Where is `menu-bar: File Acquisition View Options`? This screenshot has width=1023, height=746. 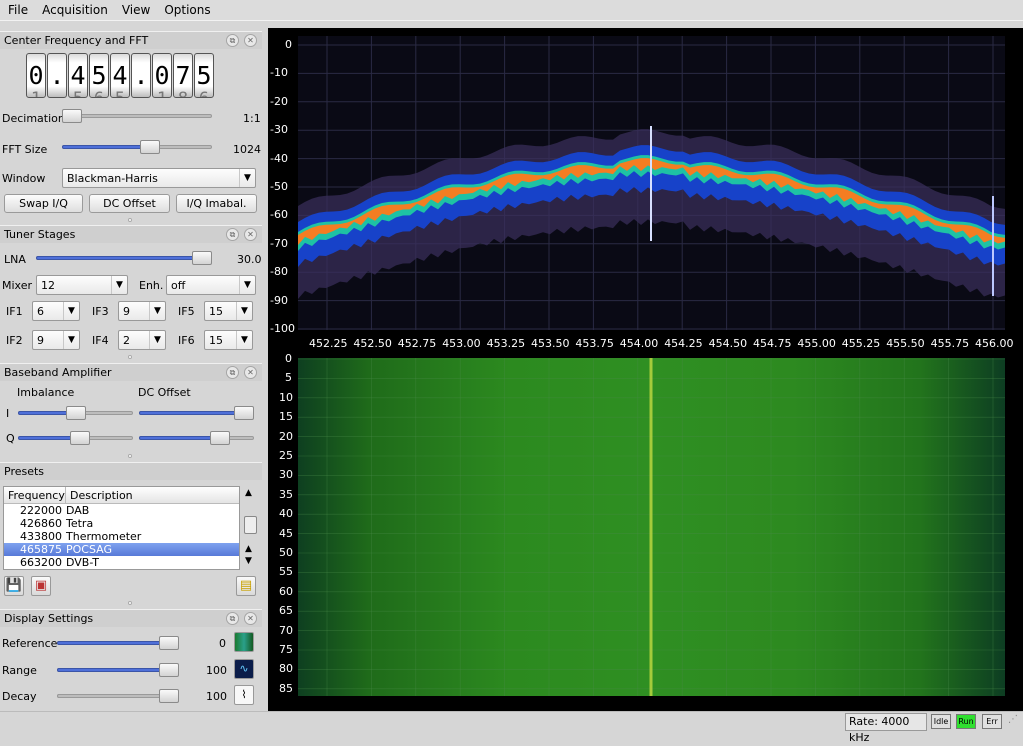 menu-bar: File Acquisition View Options is located at coordinates (511, 10).